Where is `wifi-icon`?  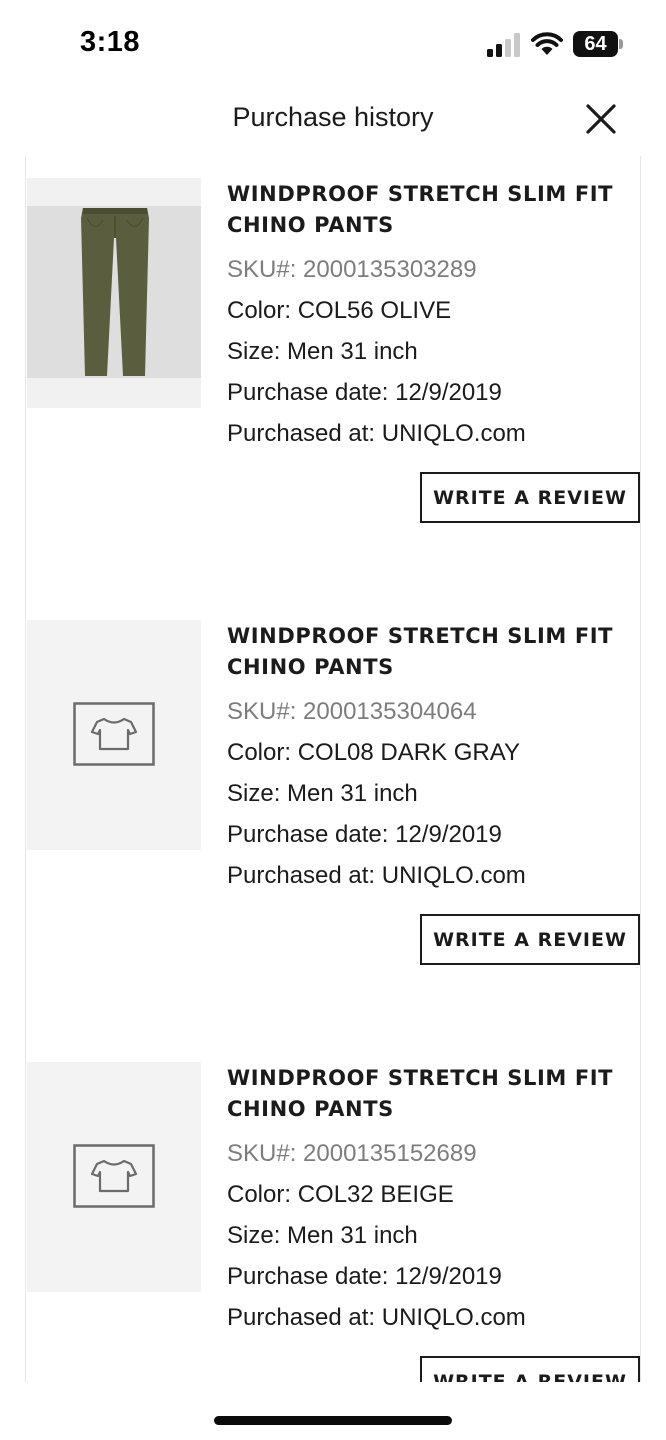
wifi-icon is located at coordinates (547, 43).